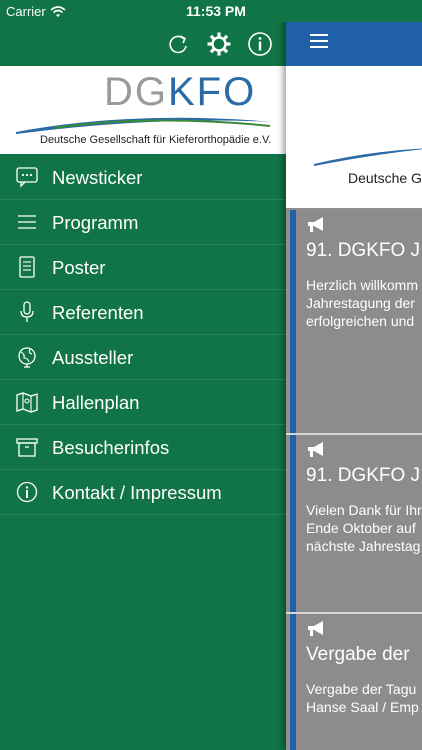 This screenshot has width=422, height=750. I want to click on logo-wordmark: DGKFO, so click(180, 92).